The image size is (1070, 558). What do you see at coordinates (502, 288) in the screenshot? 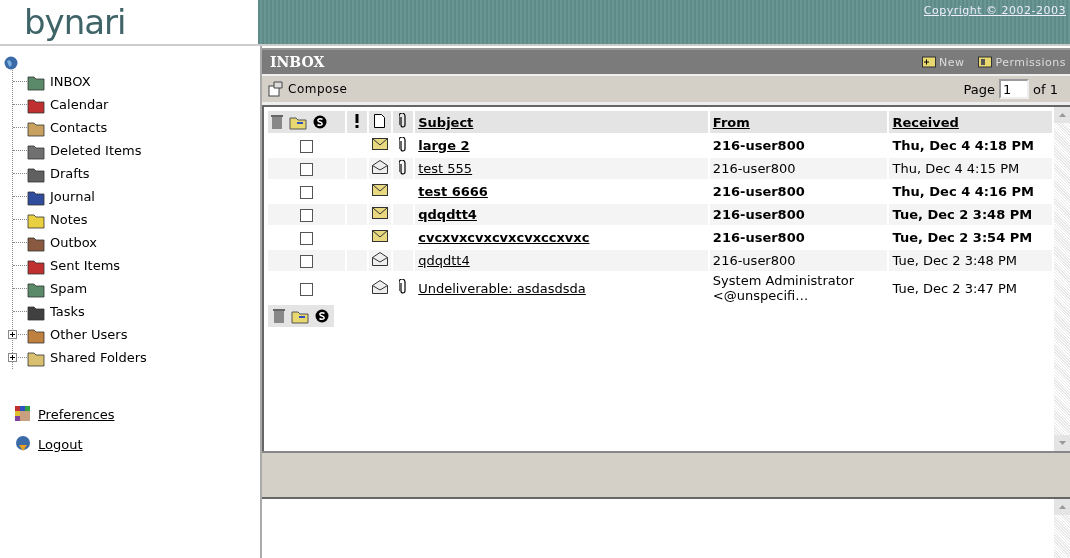
I see `message-subject-link: Undeliverable: asdasdsda` at bounding box center [502, 288].